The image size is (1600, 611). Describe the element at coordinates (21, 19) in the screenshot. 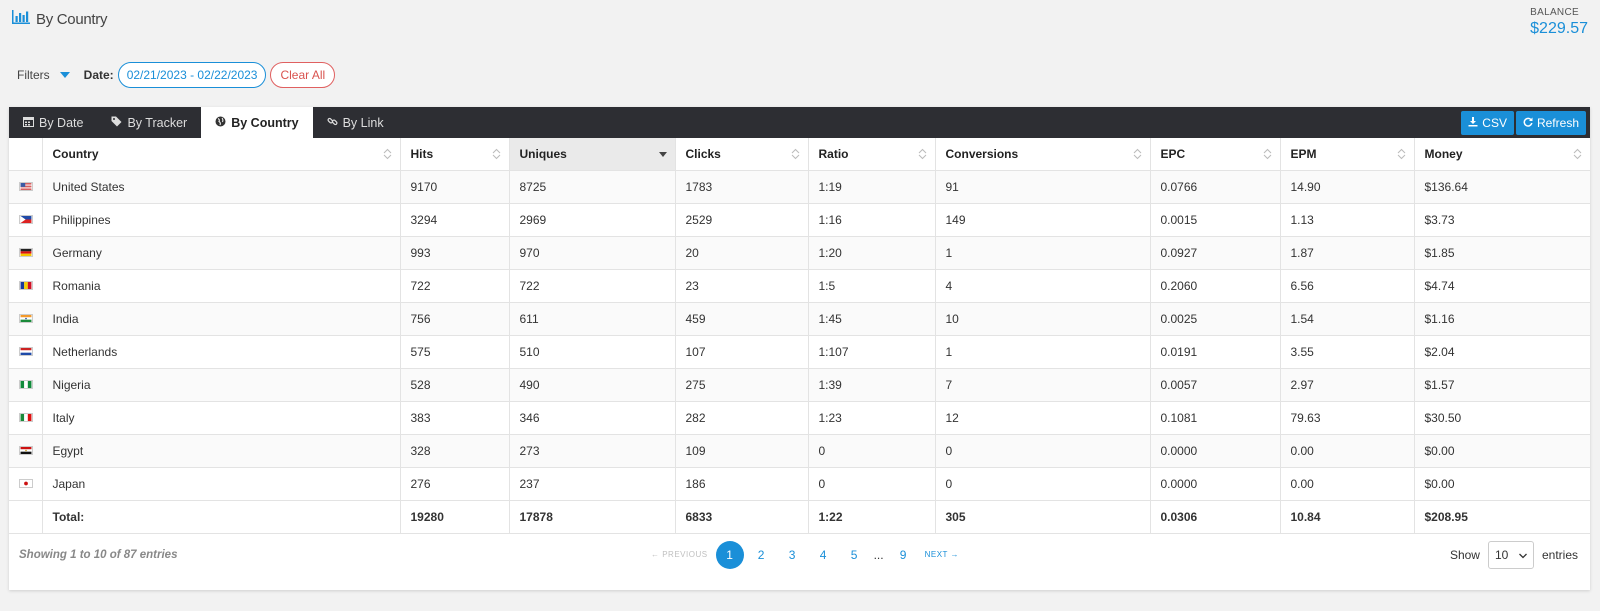

I see `bar-chart-icon` at that location.